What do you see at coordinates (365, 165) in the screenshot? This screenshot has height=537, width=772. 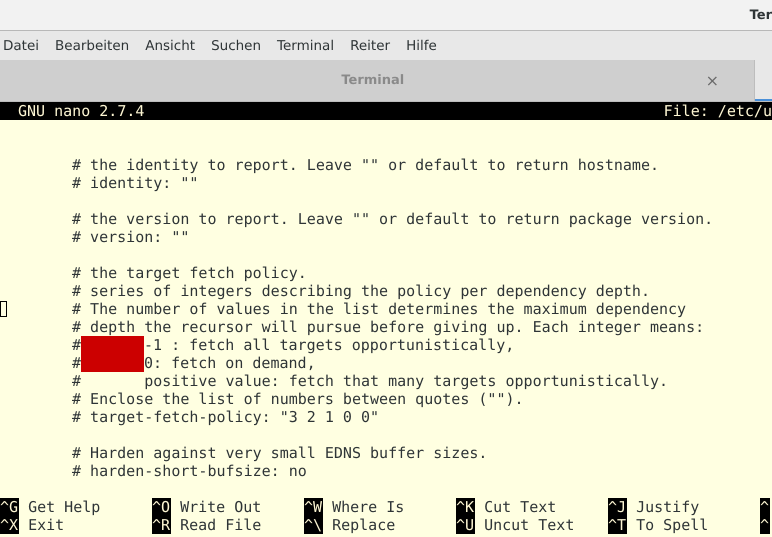 I see `code-line: # the identity to report. Leave "" or default to return hostname.` at bounding box center [365, 165].